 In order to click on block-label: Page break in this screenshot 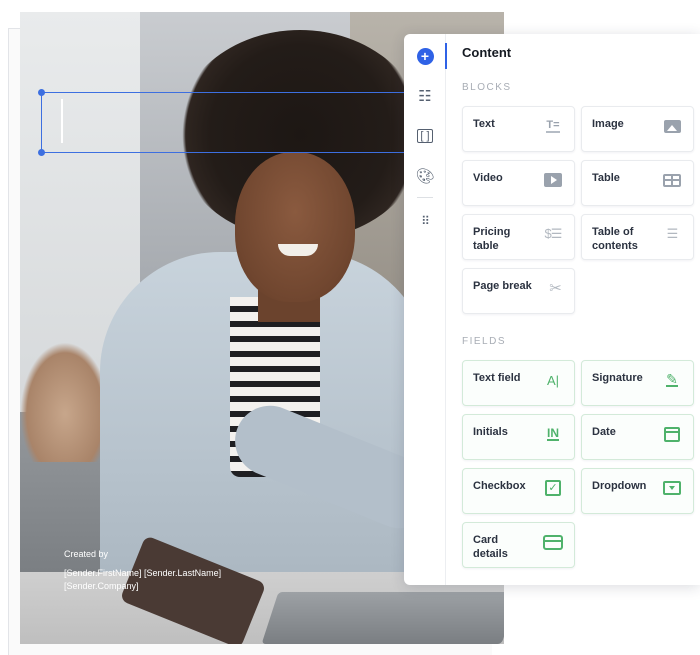, I will do `click(502, 286)`.